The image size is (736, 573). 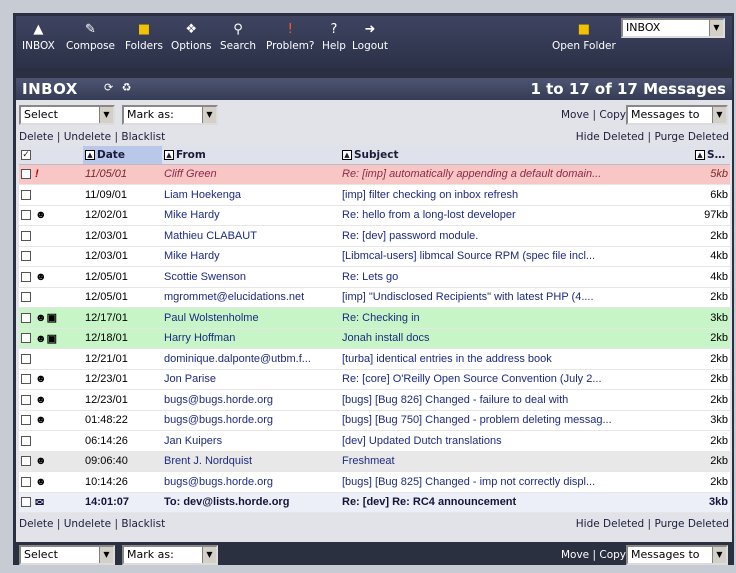 I want to click on sort-by-date: ▲ Date, so click(x=122, y=155).